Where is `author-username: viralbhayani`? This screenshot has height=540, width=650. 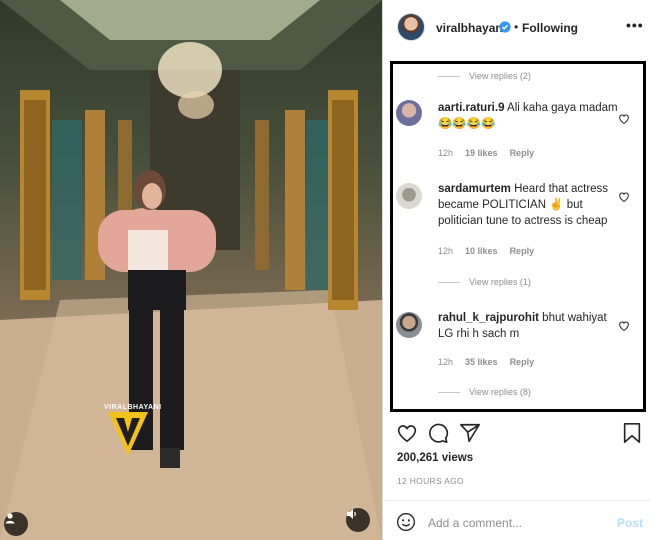
author-username: viralbhayani is located at coordinates (471, 28).